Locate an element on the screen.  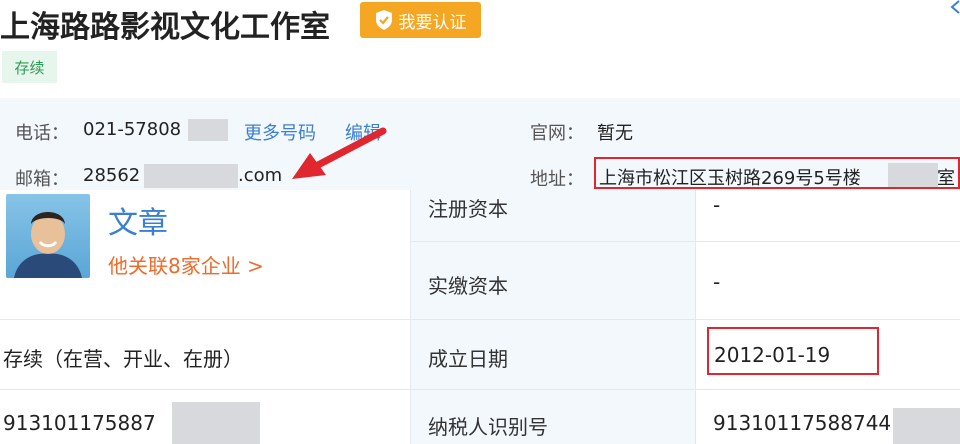
credit-code-value: 913101175887 is located at coordinates (79, 423).